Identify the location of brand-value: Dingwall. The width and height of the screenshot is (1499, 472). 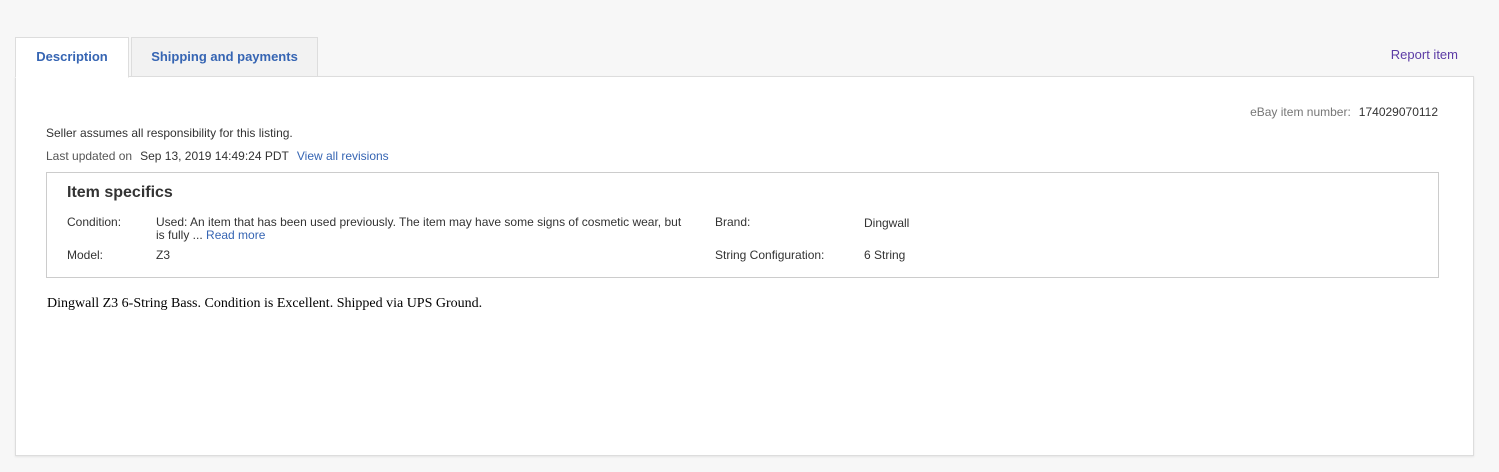
(887, 223).